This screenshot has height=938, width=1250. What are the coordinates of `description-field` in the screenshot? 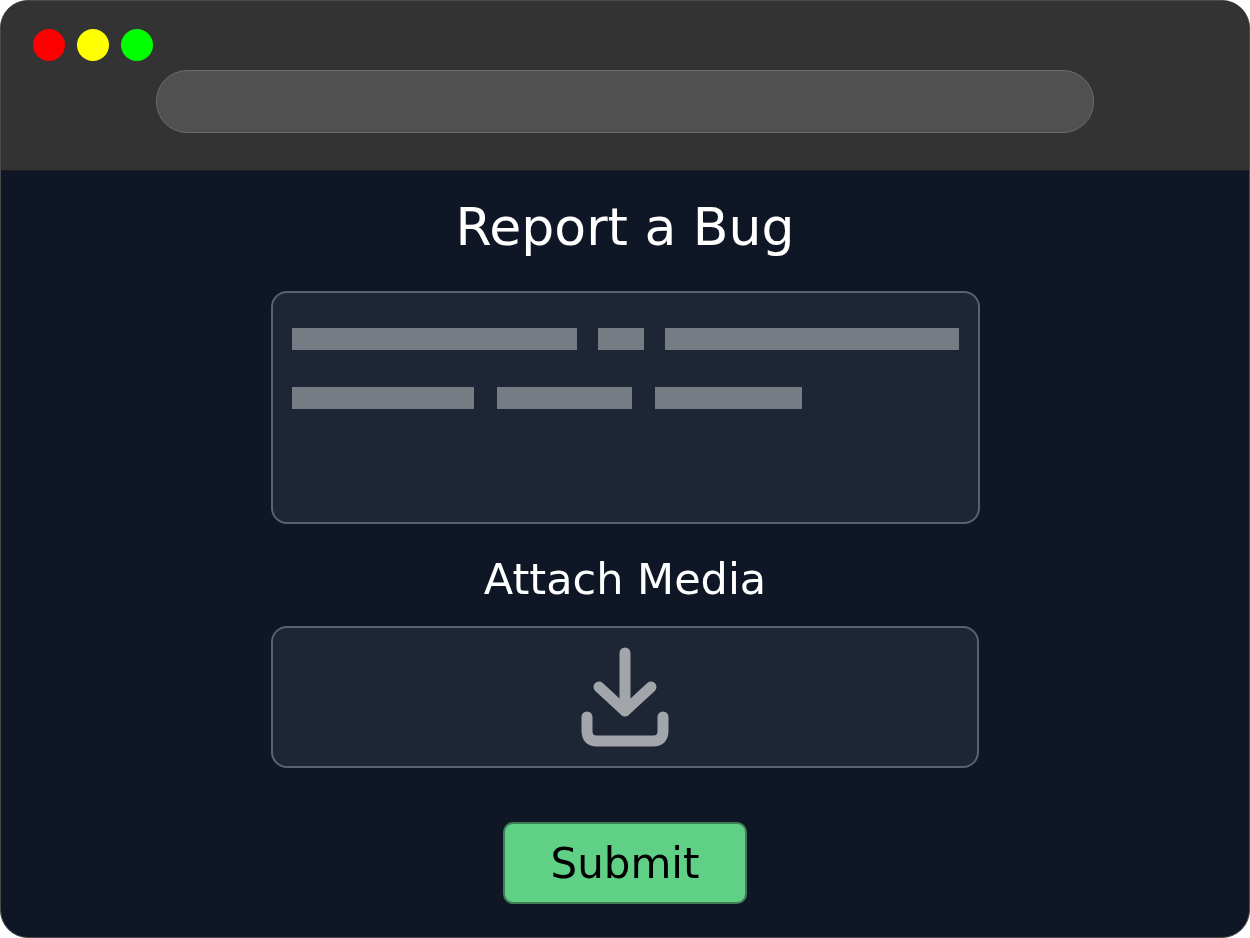 It's located at (625, 407).